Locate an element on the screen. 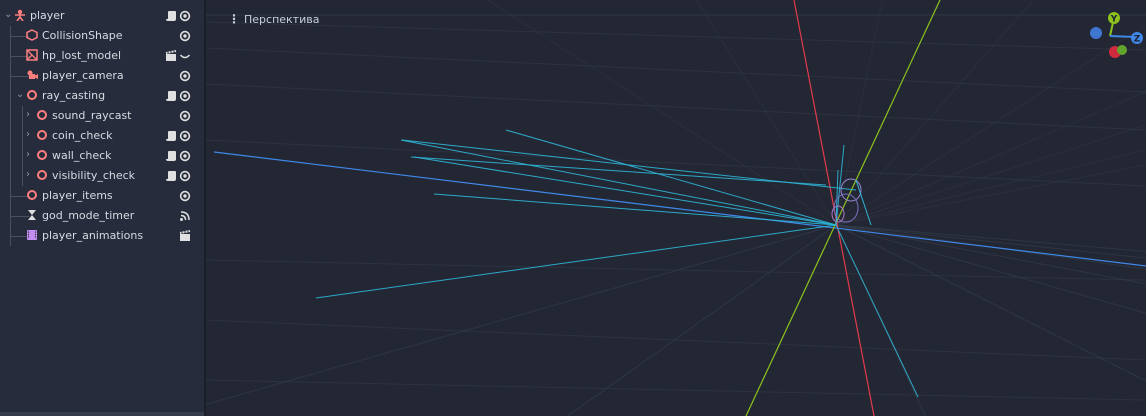 This screenshot has height=416, width=1146. scene-tree-bottom-bar is located at coordinates (102, 414).